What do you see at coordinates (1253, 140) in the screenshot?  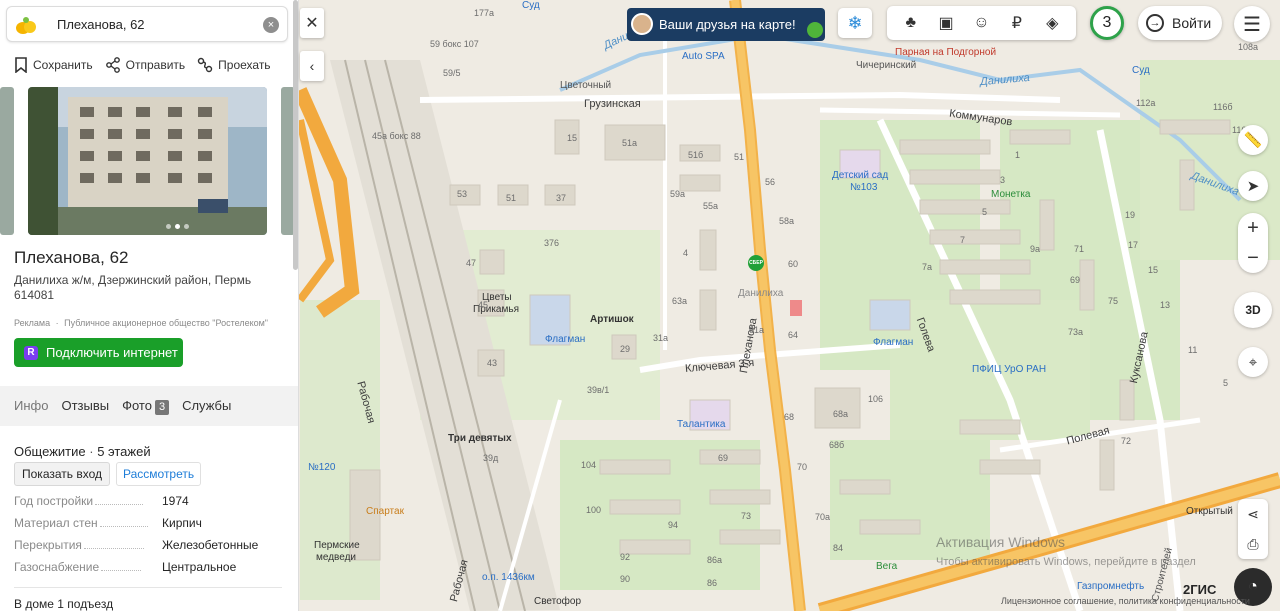 I see `ruler-button: 📏` at bounding box center [1253, 140].